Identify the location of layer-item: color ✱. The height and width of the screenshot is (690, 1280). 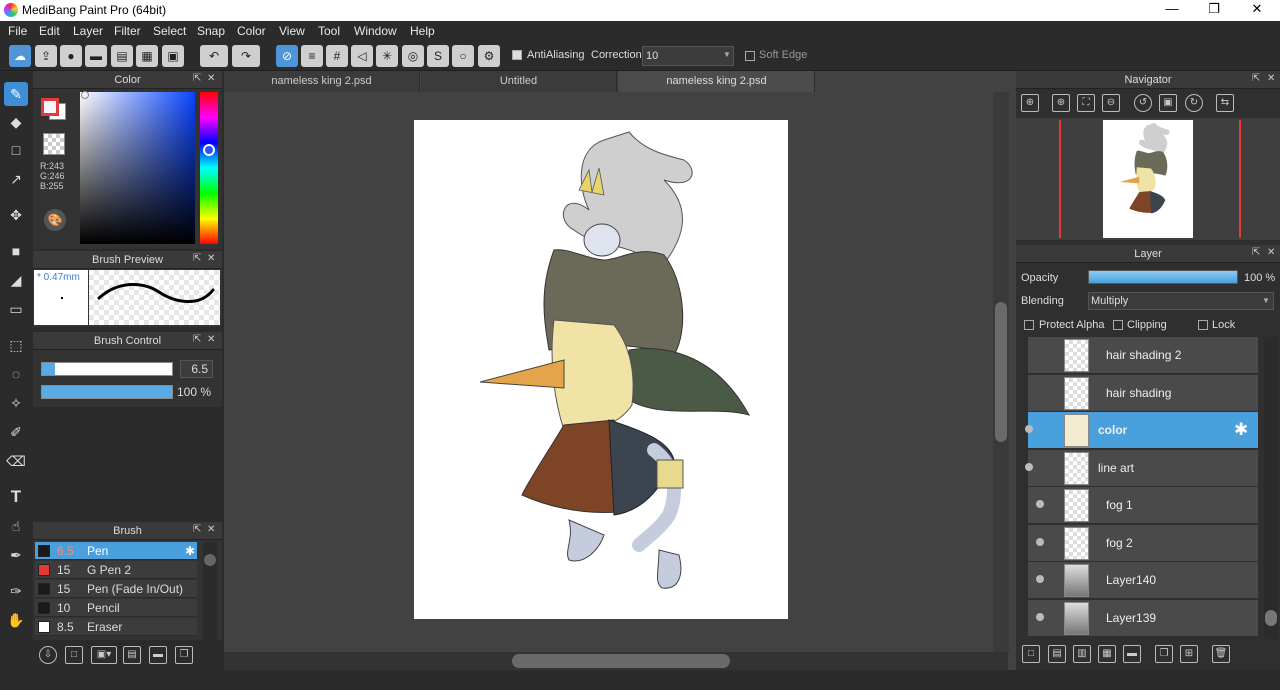
(1141, 430).